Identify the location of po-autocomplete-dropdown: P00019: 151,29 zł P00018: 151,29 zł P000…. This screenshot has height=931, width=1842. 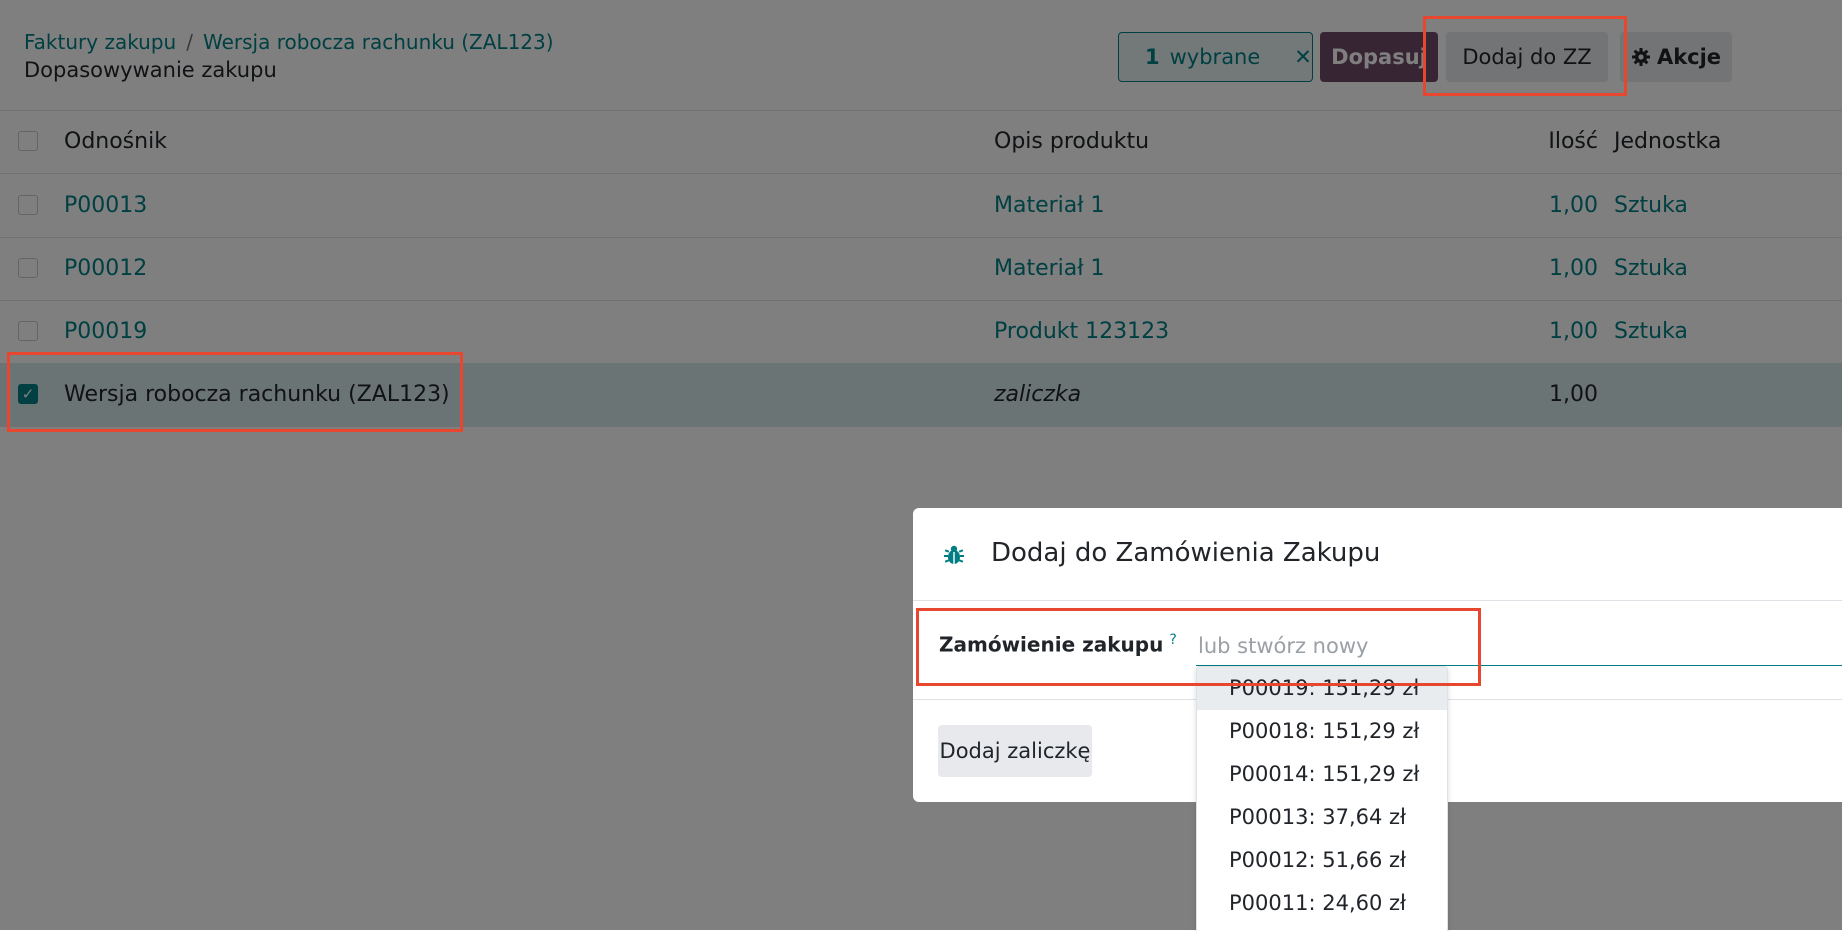
(1322, 798).